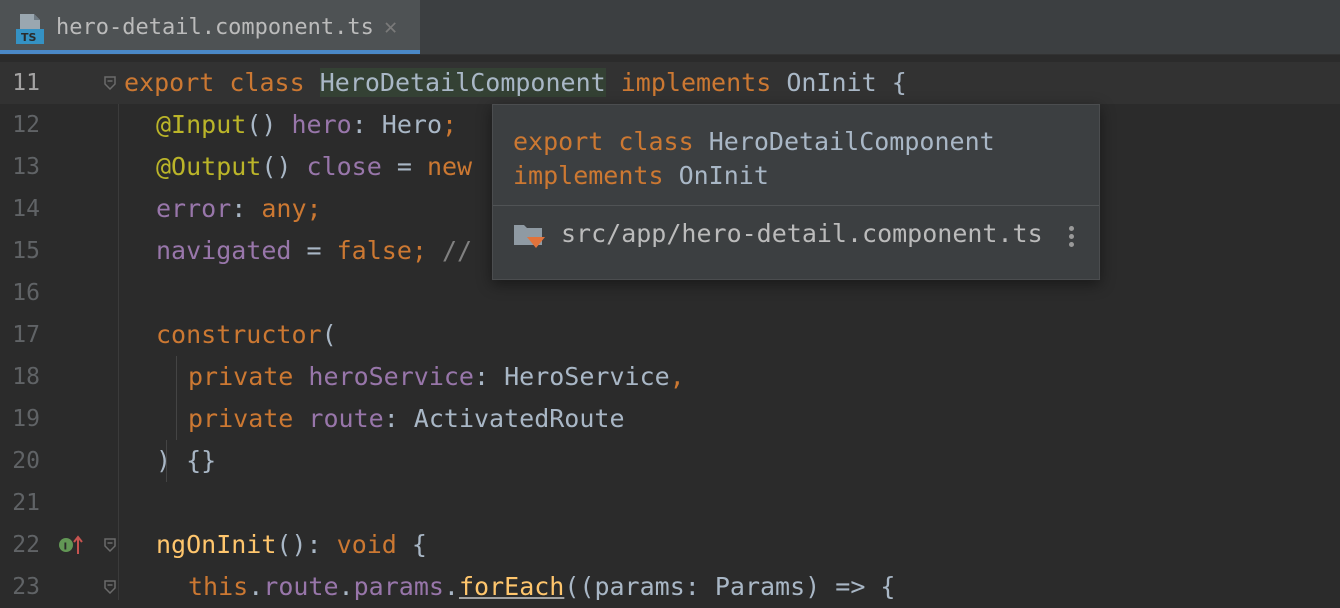  What do you see at coordinates (314, 166) in the screenshot?
I see `code-line-13: @Output() close = new` at bounding box center [314, 166].